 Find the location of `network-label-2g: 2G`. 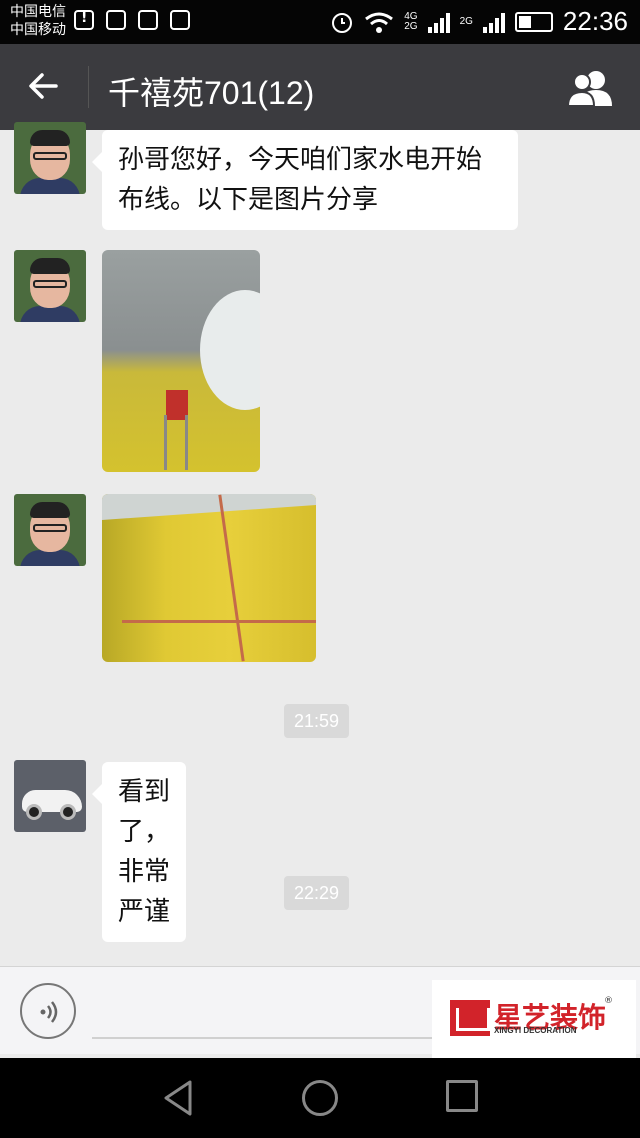

network-label-2g: 2G is located at coordinates (411, 26).